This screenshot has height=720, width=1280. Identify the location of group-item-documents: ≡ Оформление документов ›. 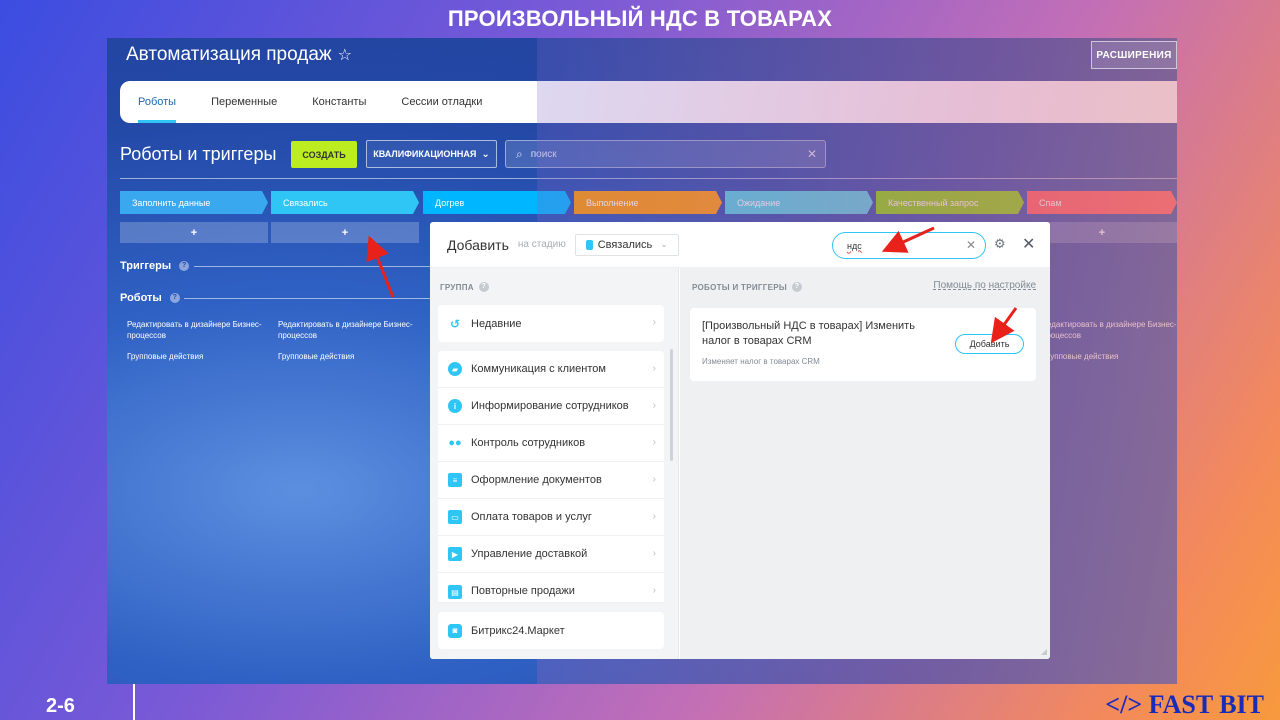
(551, 480).